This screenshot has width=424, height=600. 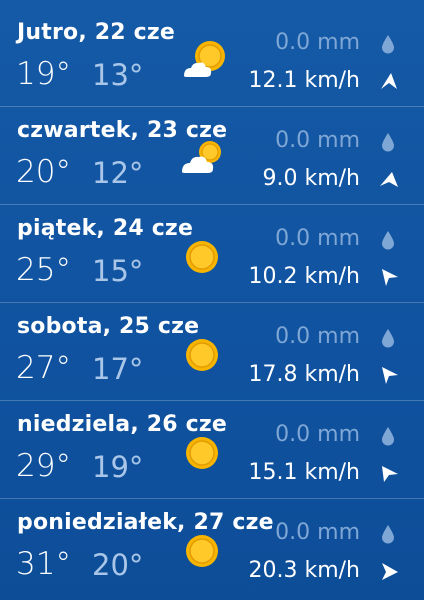 What do you see at coordinates (43, 172) in the screenshot?
I see `high-temp: 20°` at bounding box center [43, 172].